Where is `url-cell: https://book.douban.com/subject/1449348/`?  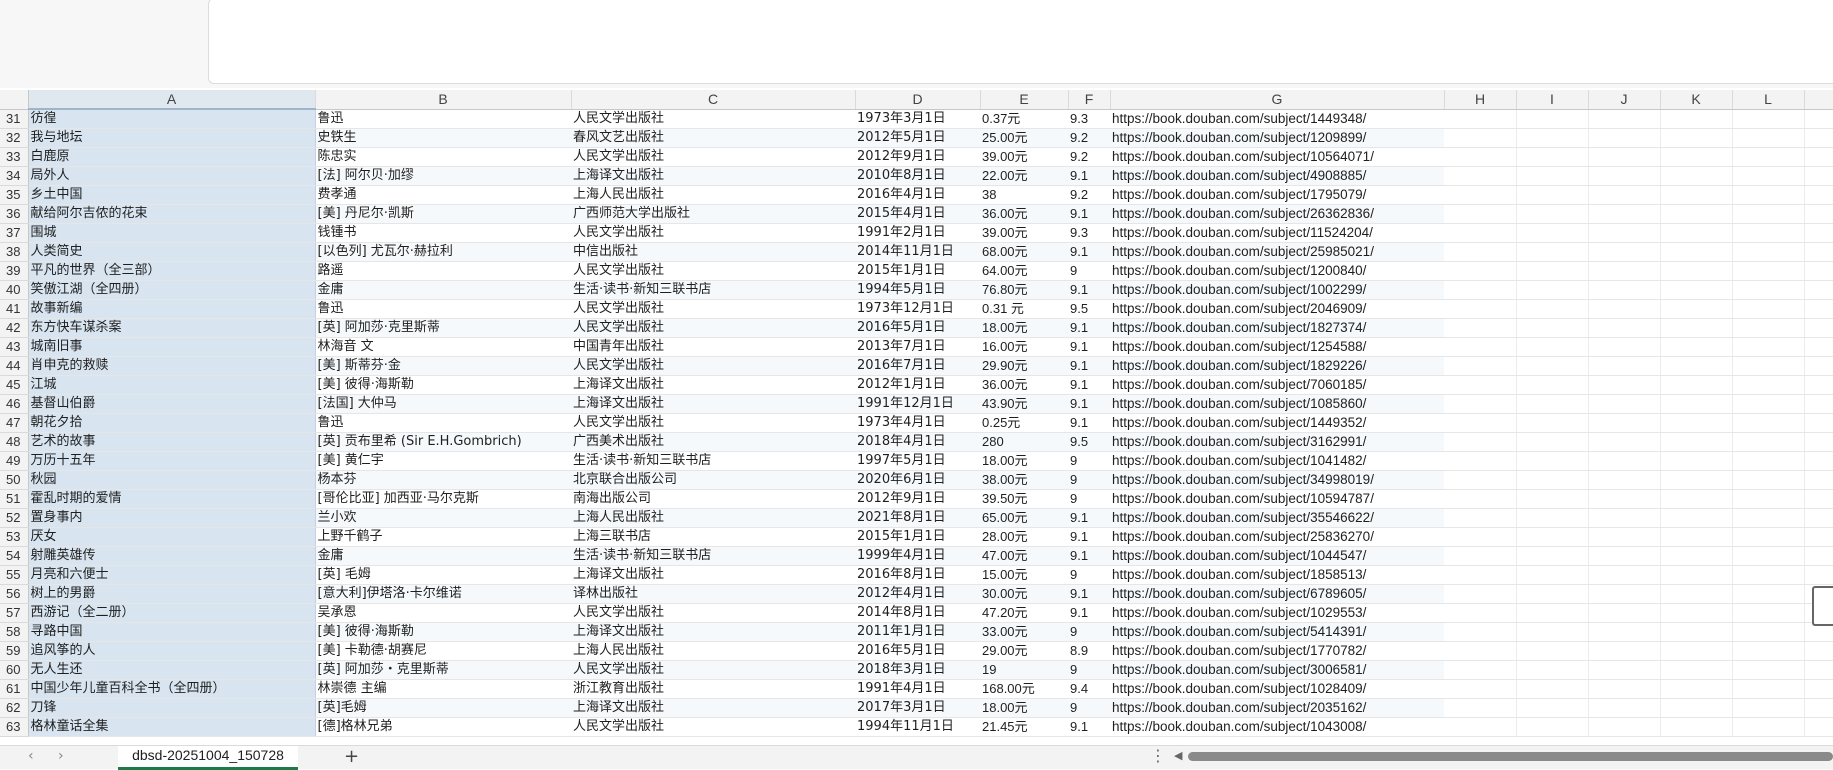
url-cell: https://book.douban.com/subject/1449348/ is located at coordinates (1277, 119).